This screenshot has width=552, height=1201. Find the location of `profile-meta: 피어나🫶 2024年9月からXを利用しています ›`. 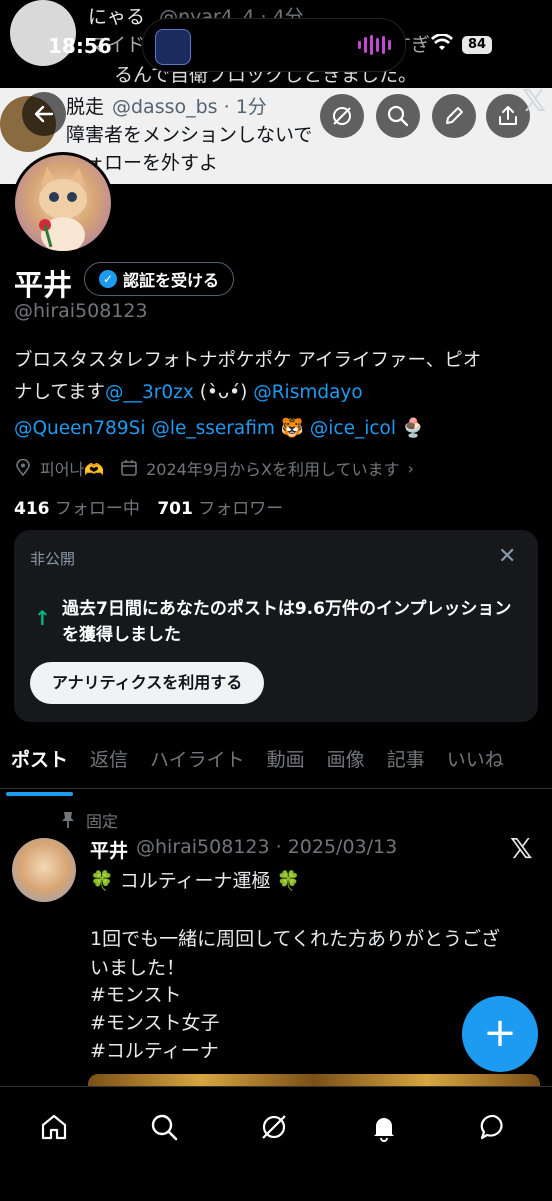

profile-meta: 피어나🫶 2024年9月からXを利用しています › is located at coordinates (214, 468).